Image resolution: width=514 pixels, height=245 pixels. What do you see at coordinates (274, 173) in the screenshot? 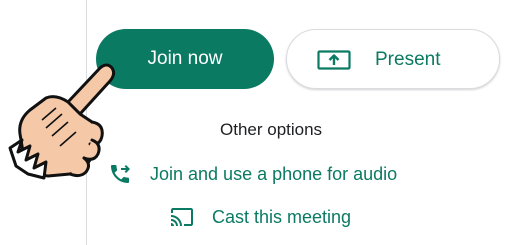
I see `join-with-phone-label: Join and use a phone for audio` at bounding box center [274, 173].